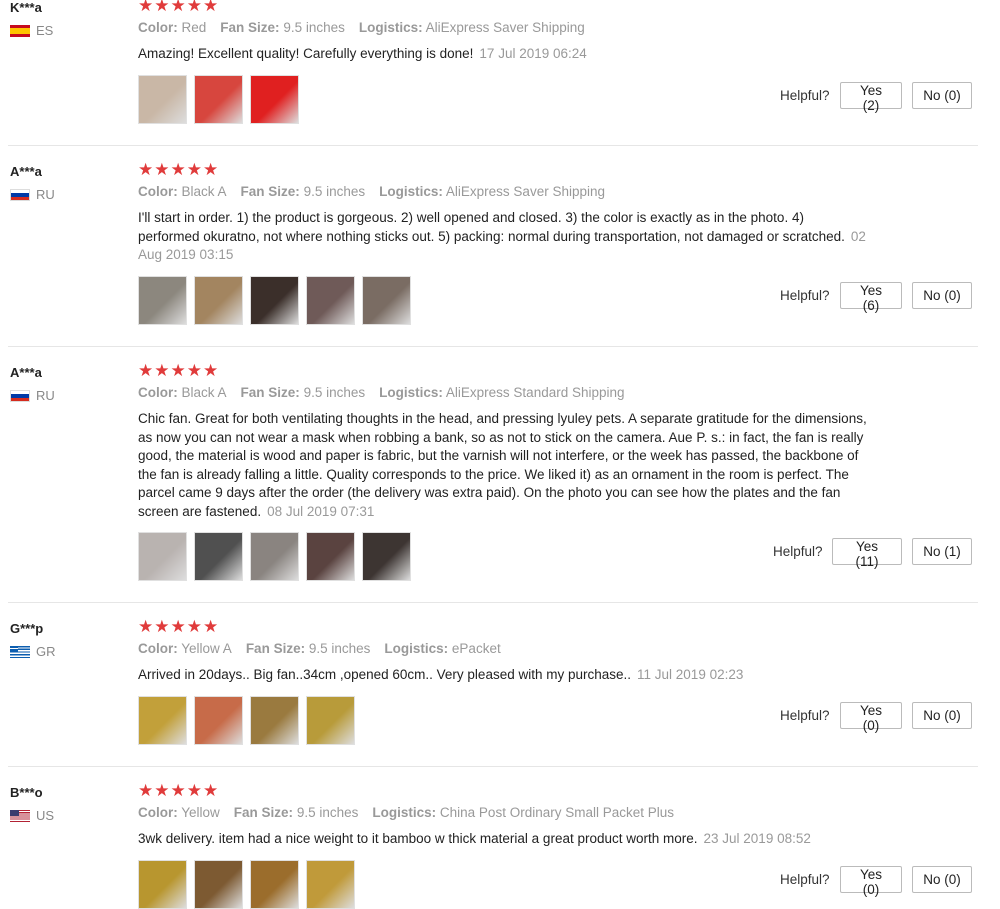 The image size is (1000, 909). Describe the element at coordinates (867, 553) in the screenshot. I see `helpful-yes-button: Yes (11)` at that location.